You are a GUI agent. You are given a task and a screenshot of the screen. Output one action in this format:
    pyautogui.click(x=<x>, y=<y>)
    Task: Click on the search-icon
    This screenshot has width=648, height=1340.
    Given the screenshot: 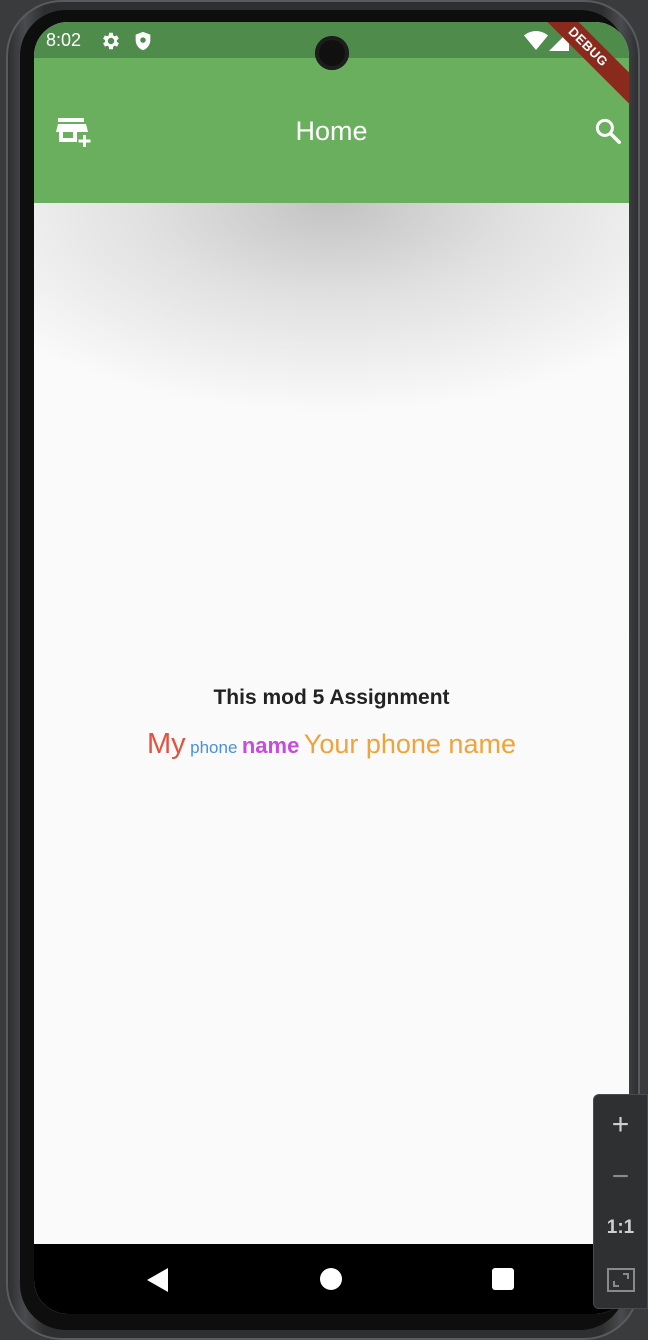 What is the action you would take?
    pyautogui.click(x=609, y=132)
    